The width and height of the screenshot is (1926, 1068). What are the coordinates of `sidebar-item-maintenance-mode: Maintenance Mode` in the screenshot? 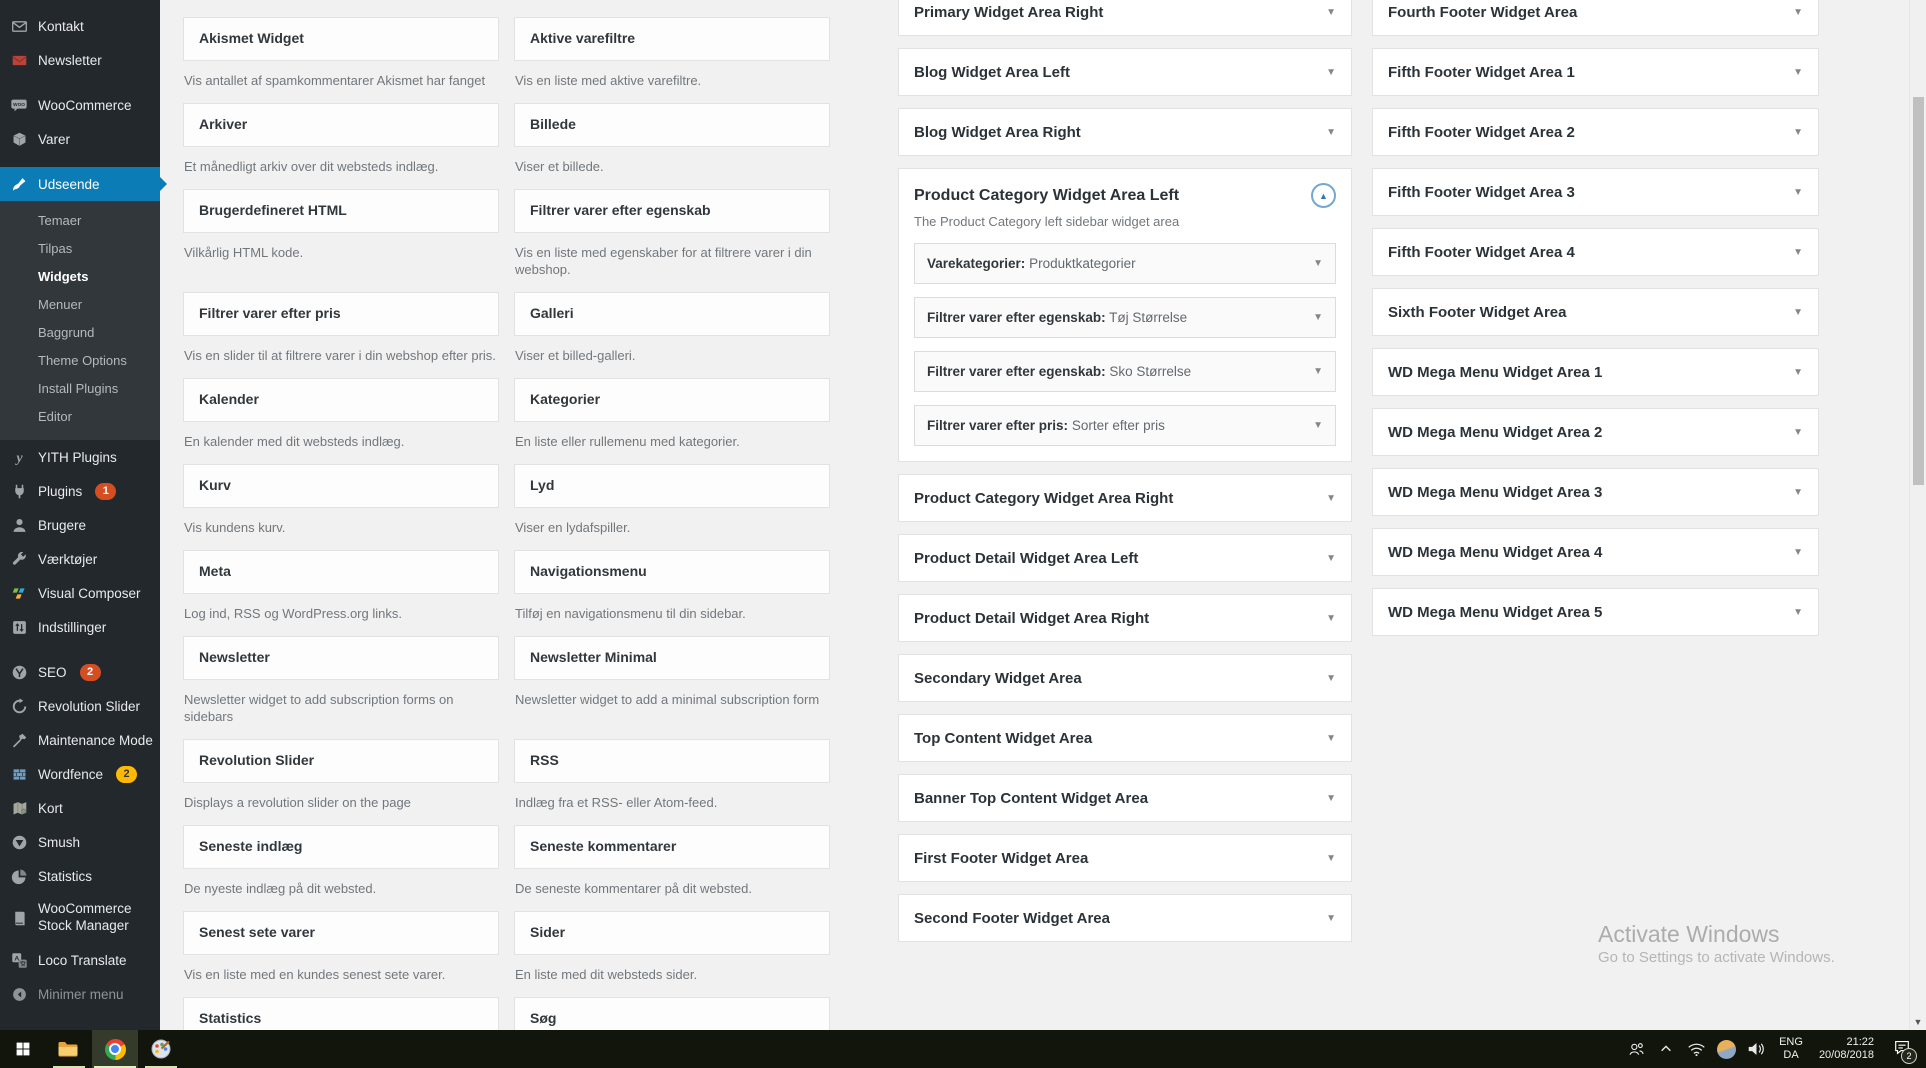 It's located at (80, 740).